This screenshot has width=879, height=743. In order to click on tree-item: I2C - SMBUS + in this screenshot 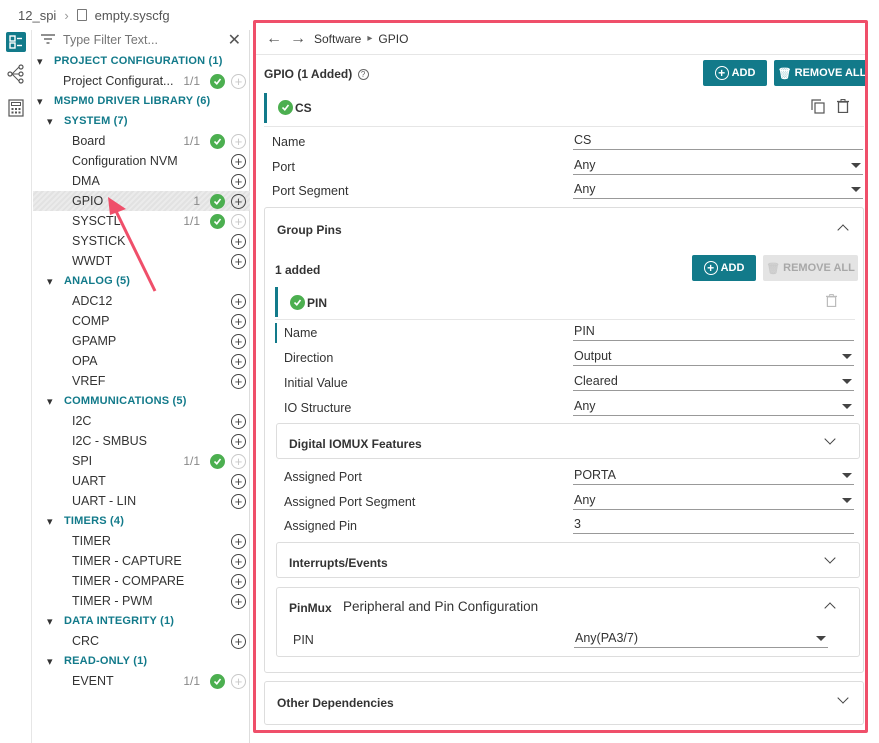, I will do `click(141, 441)`.